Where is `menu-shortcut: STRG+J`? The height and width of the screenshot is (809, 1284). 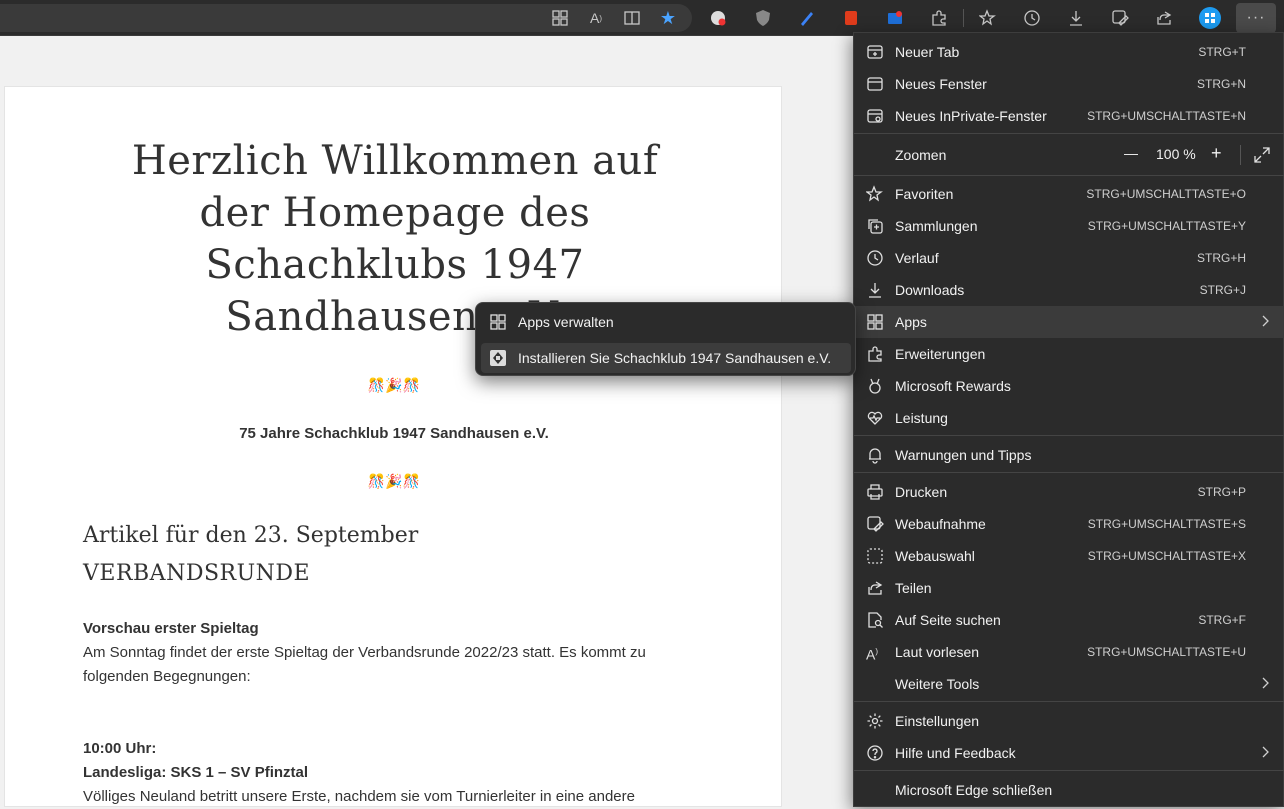
menu-shortcut: STRG+J is located at coordinates (1222, 290).